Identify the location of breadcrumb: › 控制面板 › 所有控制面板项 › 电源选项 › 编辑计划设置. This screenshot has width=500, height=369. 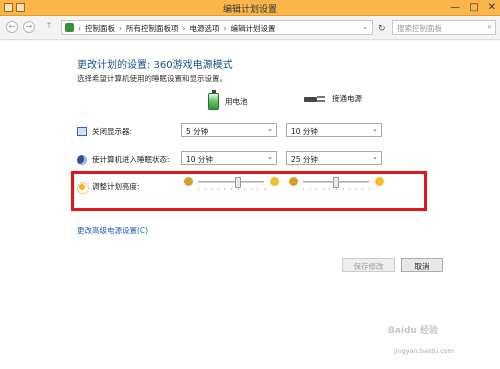
(179, 28).